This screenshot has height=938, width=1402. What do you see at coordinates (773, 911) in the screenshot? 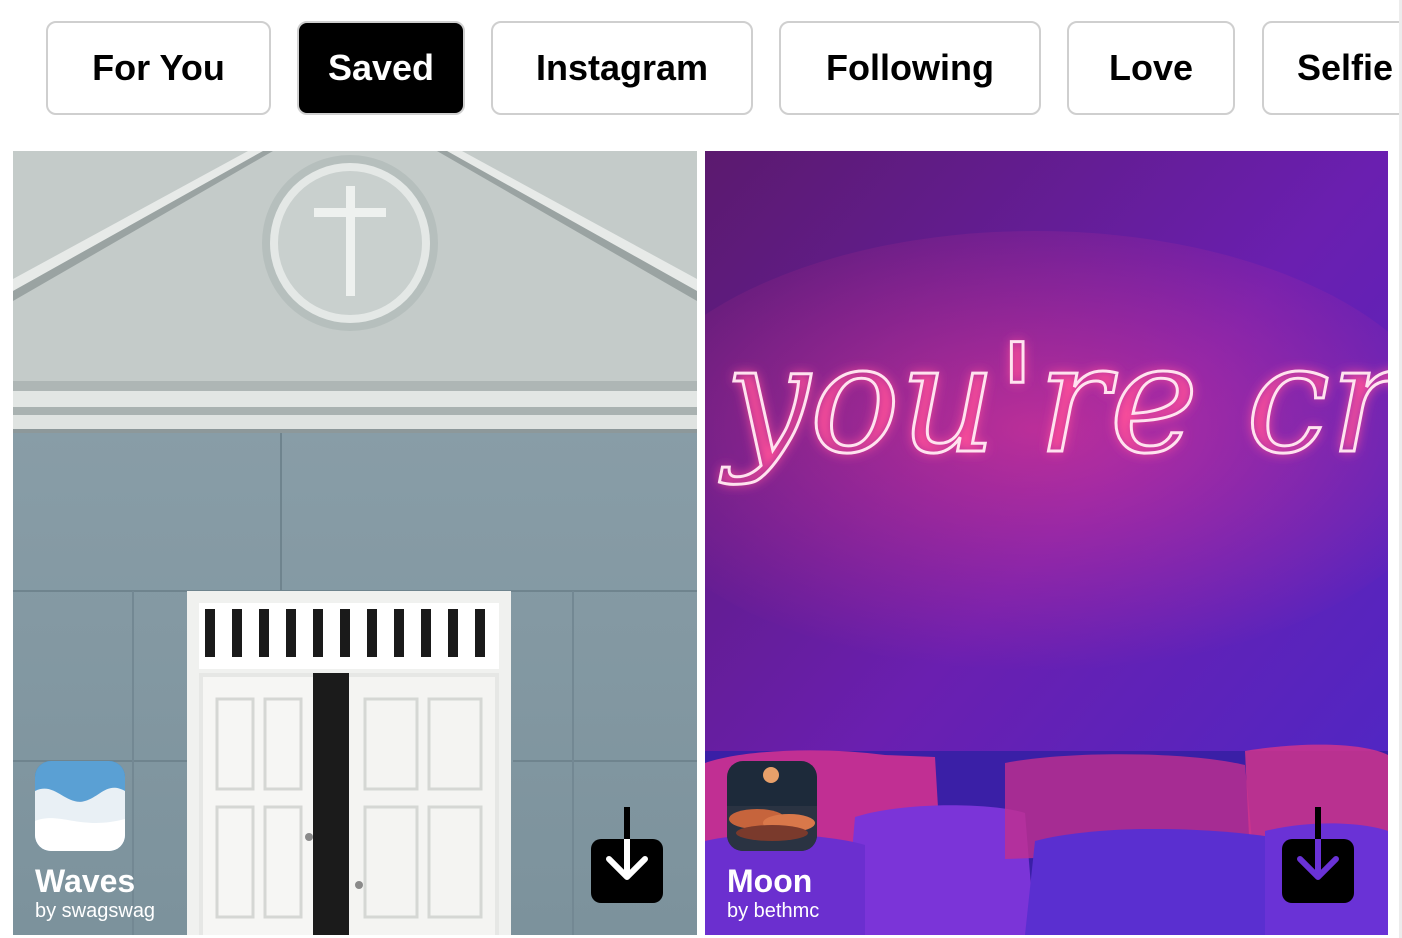
I see `card-author: by bethmc` at bounding box center [773, 911].